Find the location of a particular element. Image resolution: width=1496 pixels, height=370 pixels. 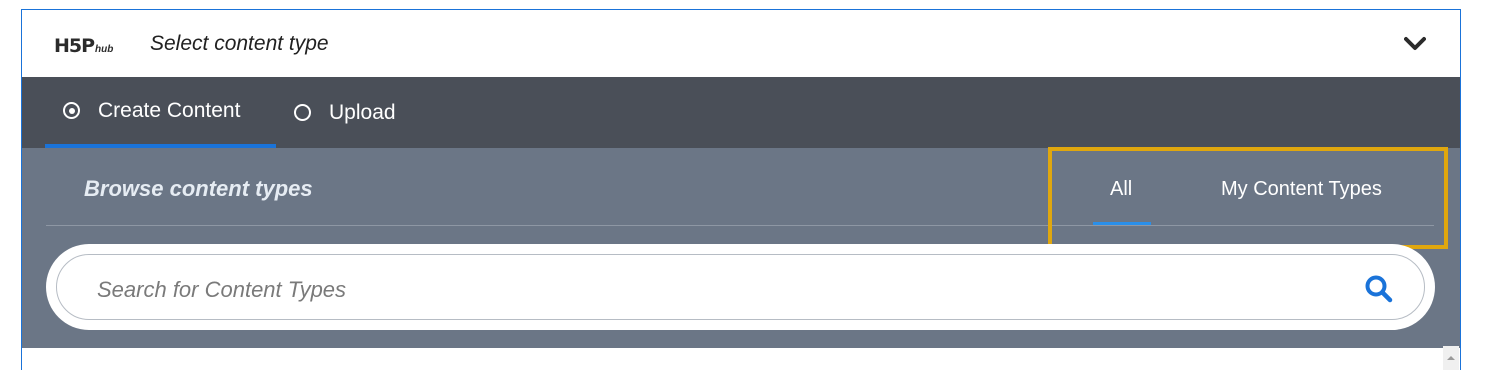

header-title: Select content type is located at coordinates (239, 43).